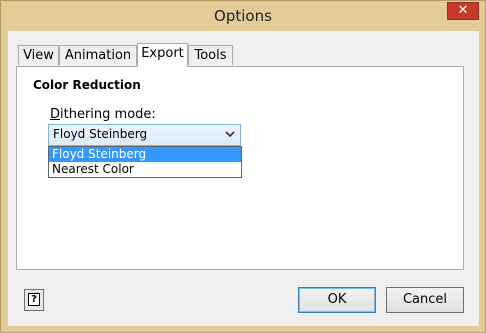 Image resolution: width=486 pixels, height=333 pixels. What do you see at coordinates (108, 114) in the screenshot?
I see `dithering-mode-label-text: ithering mode:` at bounding box center [108, 114].